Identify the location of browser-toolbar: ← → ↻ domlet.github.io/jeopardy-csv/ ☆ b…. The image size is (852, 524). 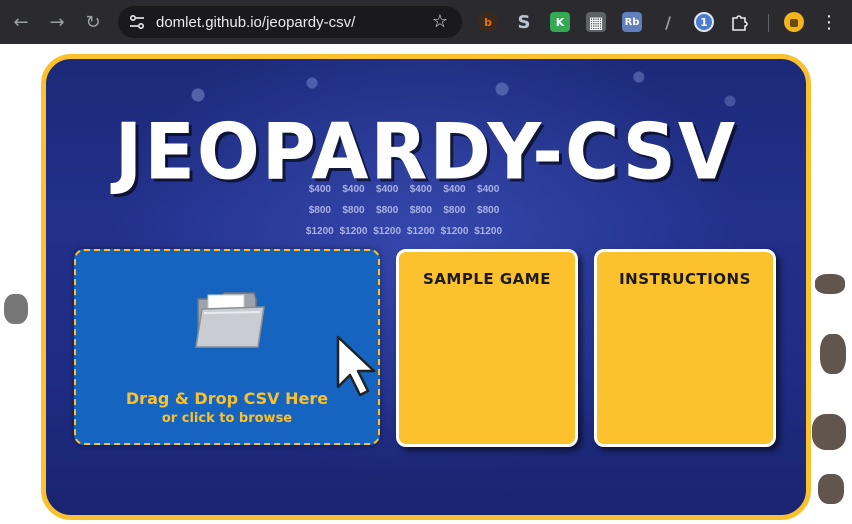
(426, 22).